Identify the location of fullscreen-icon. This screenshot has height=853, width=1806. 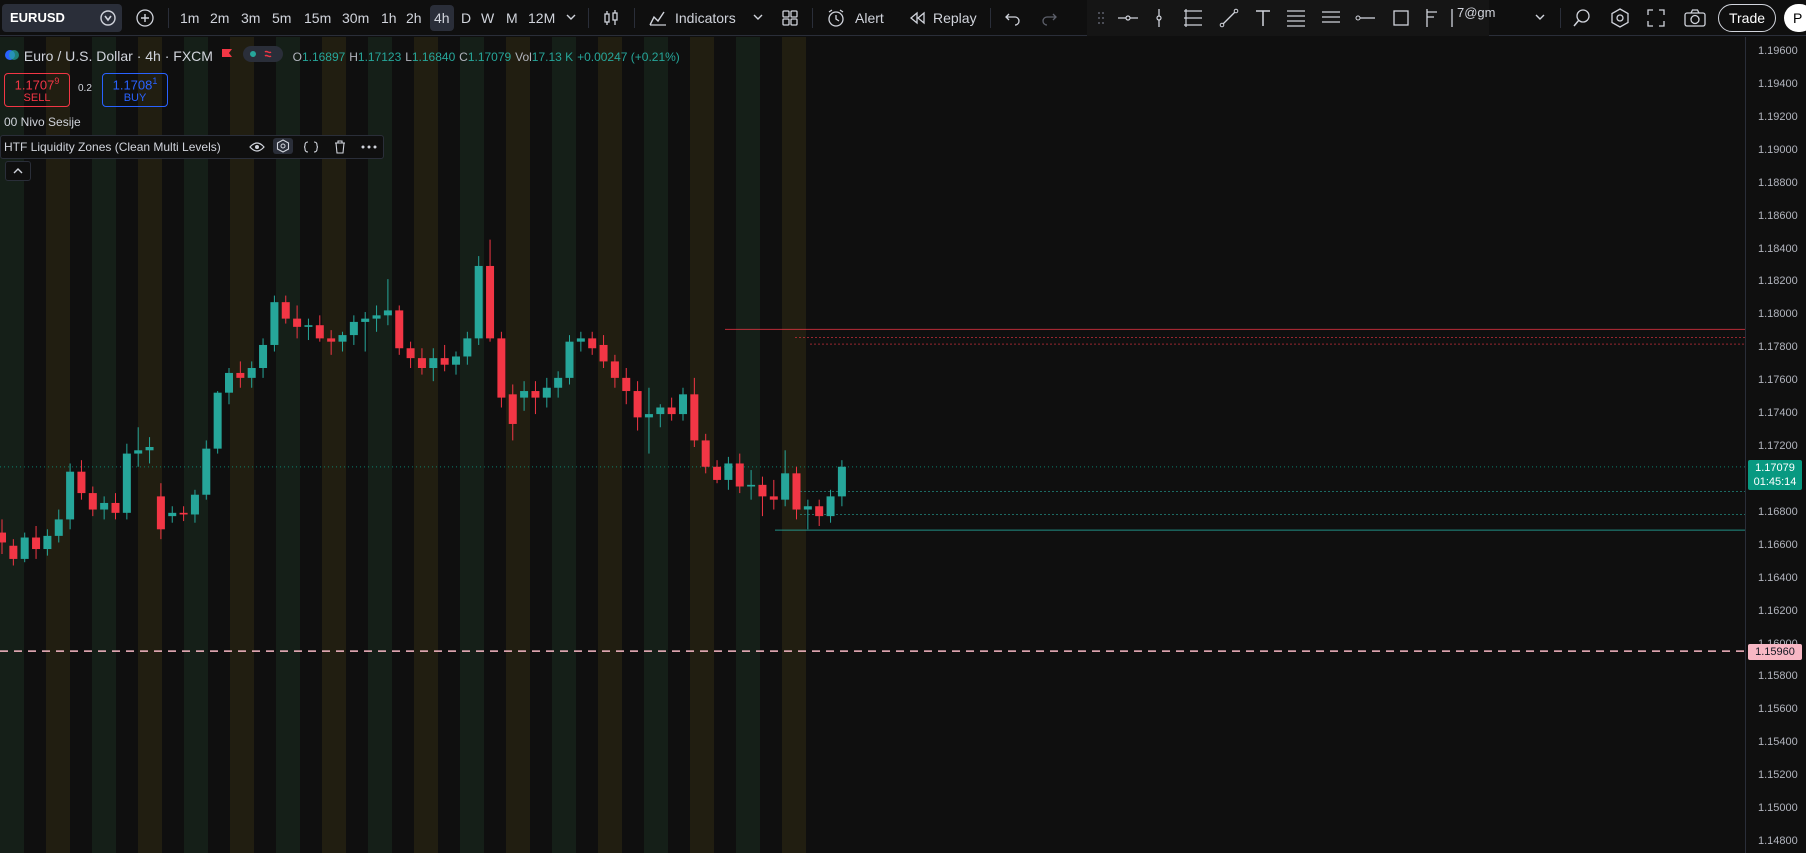
(1656, 18).